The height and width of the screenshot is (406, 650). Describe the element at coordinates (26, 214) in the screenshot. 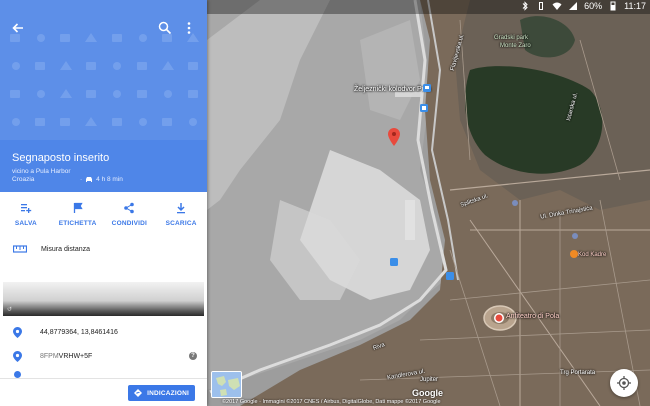

I see `save-button: SALVA` at that location.